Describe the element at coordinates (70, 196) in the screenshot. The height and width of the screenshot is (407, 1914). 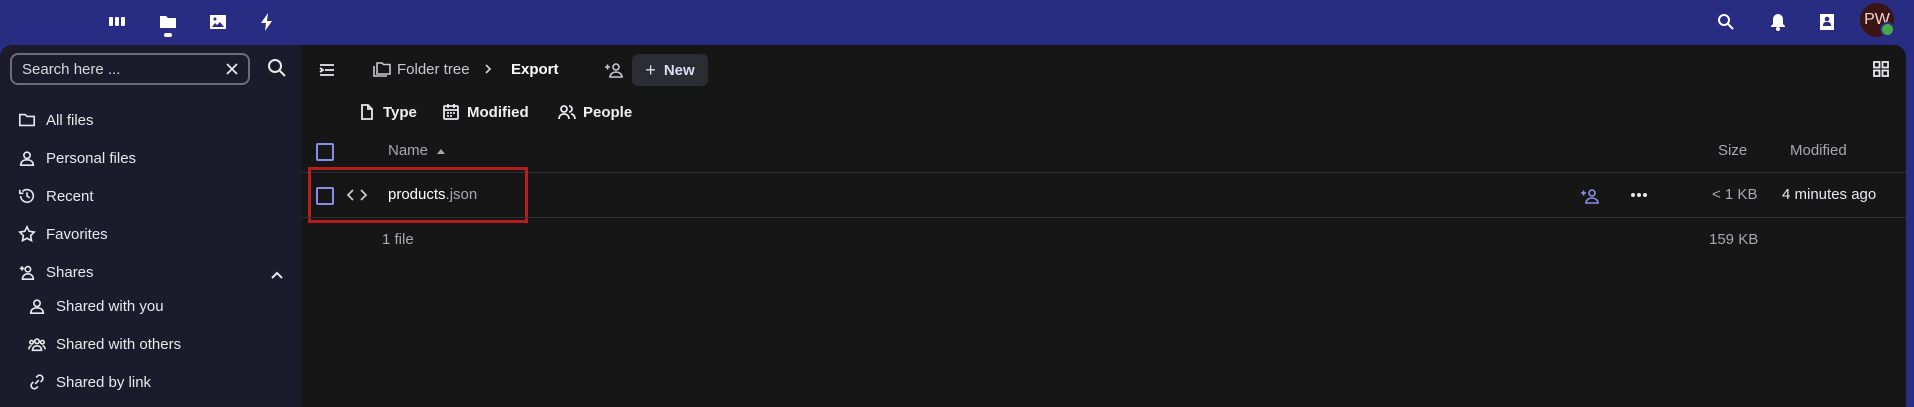
I see `sidebar-item-label: Recent` at that location.